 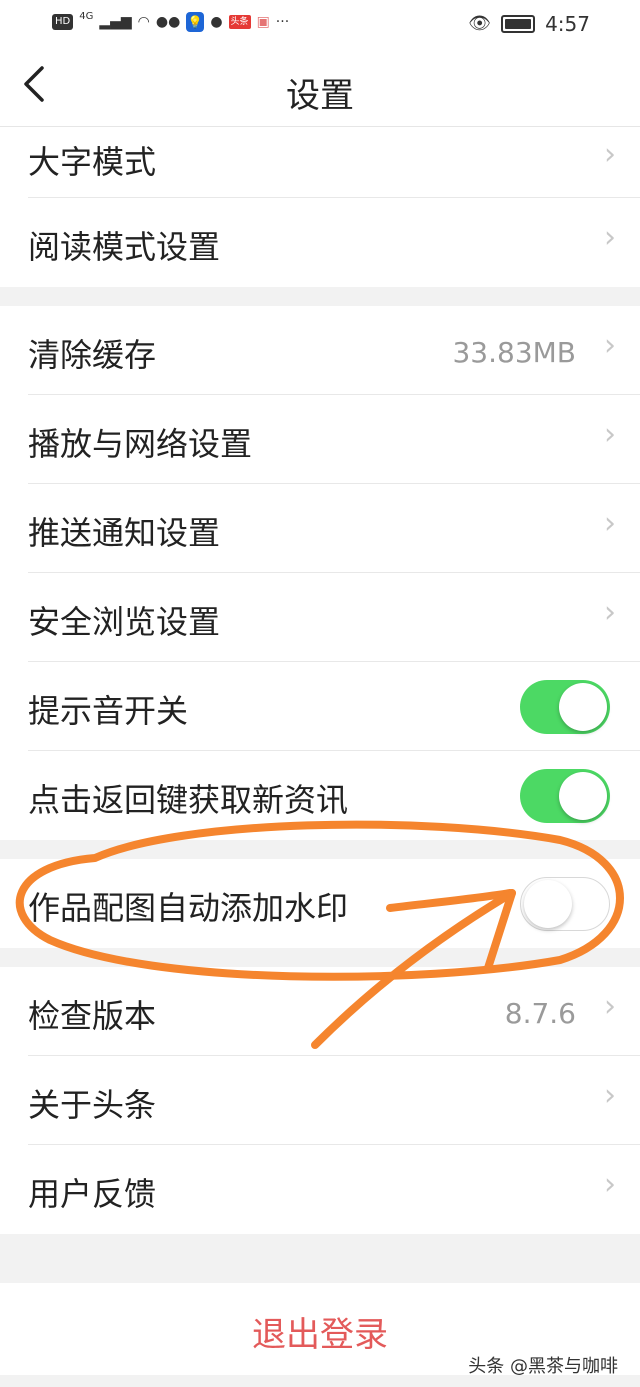 What do you see at coordinates (320, 1011) in the screenshot?
I see `setting-row-check-version: 检查版本 8.7.6 ›` at bounding box center [320, 1011].